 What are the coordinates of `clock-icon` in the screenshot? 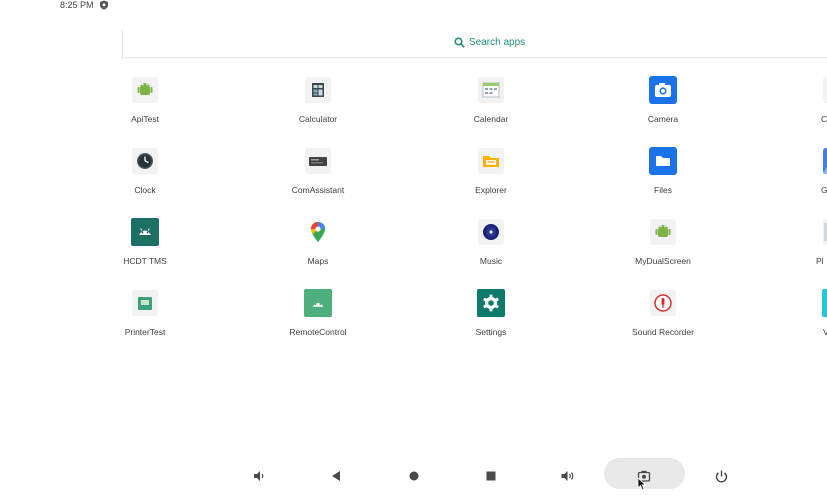 It's located at (145, 161).